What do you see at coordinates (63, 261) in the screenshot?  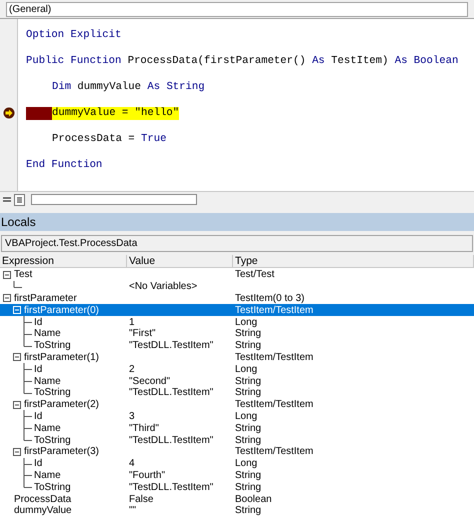 I see `column-header: Expression` at bounding box center [63, 261].